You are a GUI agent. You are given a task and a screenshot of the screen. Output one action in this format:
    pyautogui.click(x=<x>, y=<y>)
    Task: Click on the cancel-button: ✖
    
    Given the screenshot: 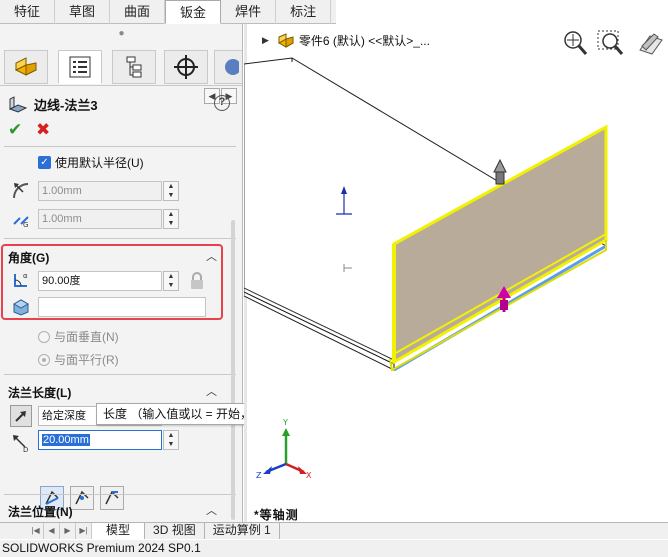 What is the action you would take?
    pyautogui.click(x=43, y=130)
    